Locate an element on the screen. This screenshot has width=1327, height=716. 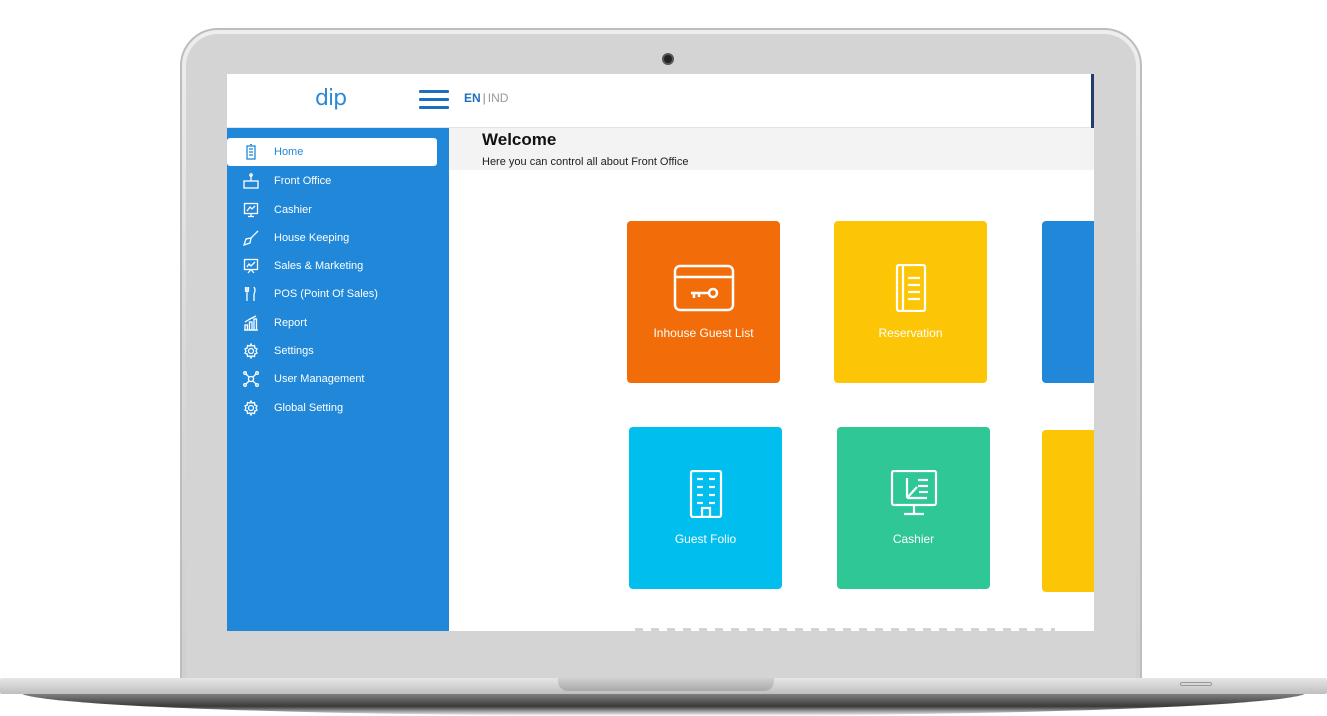
front-desk-icon is located at coordinates (251, 181).